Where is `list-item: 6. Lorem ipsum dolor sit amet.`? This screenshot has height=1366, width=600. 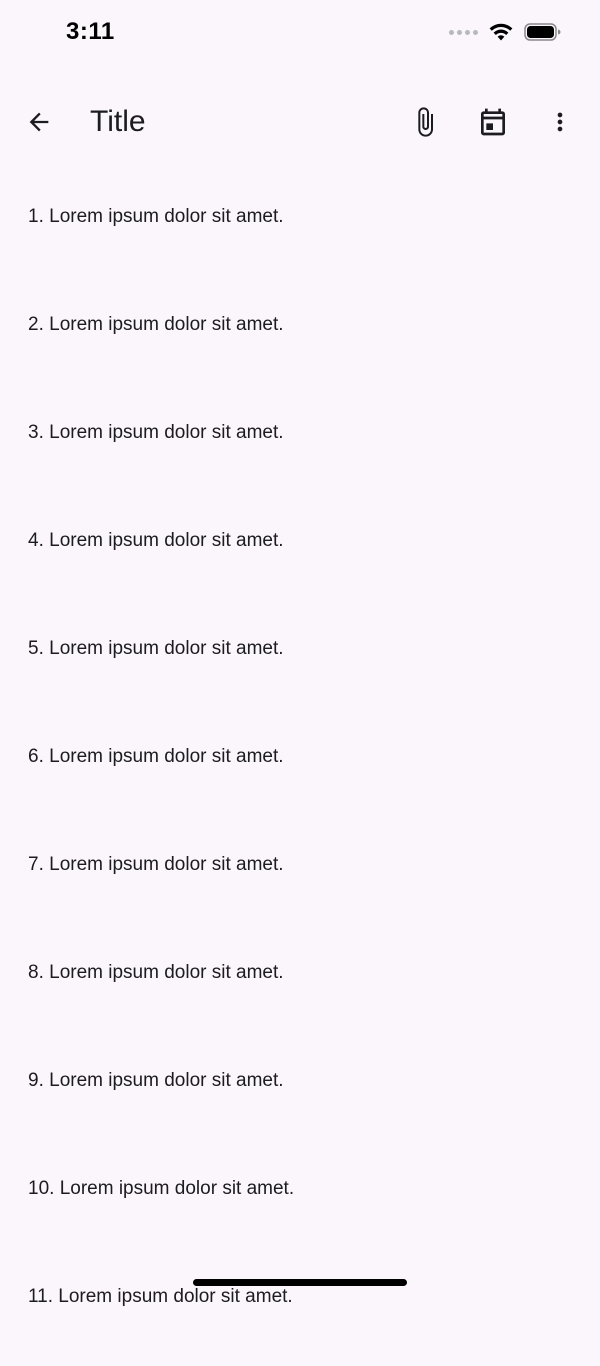
list-item: 6. Lorem ipsum dolor sit amet. is located at coordinates (156, 756).